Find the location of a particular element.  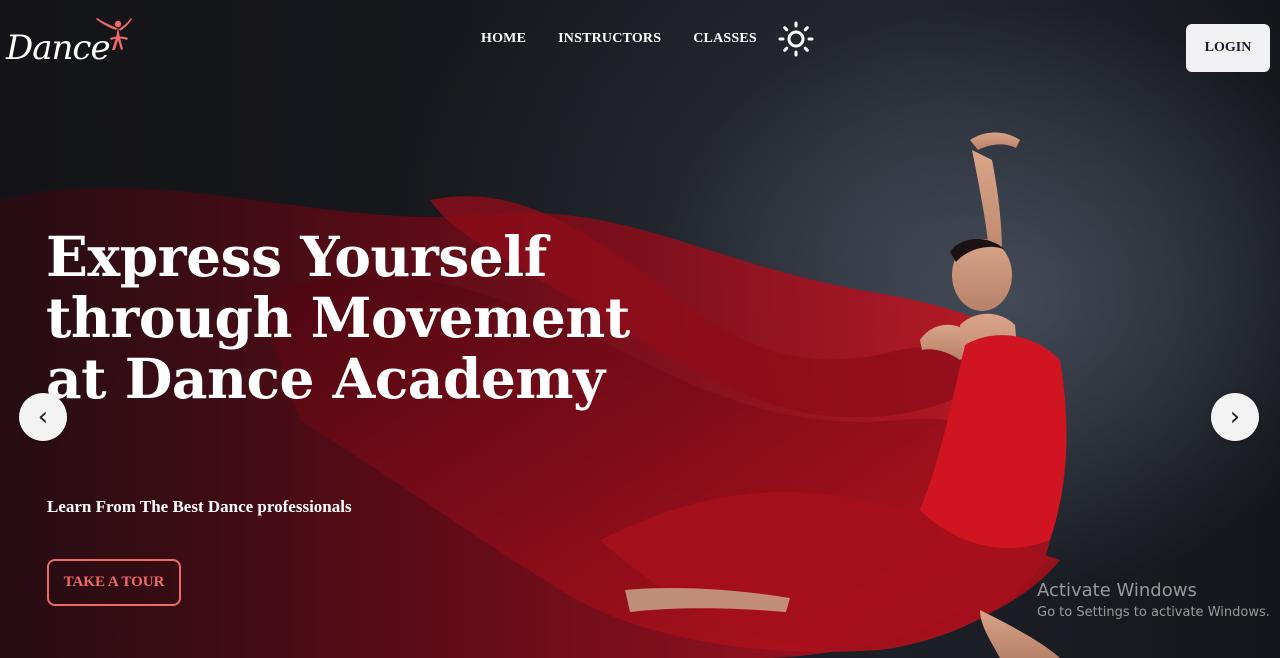

chevron-left-icon: ‹ is located at coordinates (43, 417).